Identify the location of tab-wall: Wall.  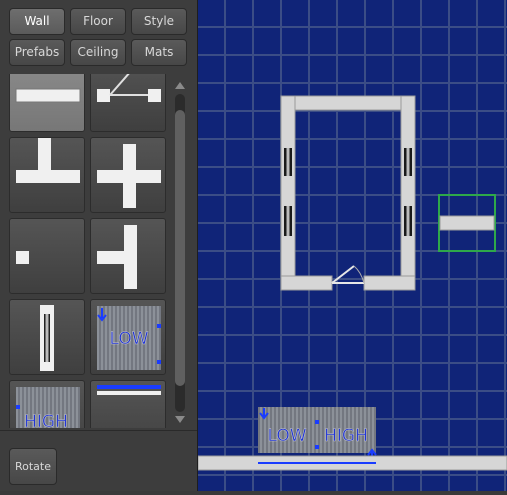
(37, 21).